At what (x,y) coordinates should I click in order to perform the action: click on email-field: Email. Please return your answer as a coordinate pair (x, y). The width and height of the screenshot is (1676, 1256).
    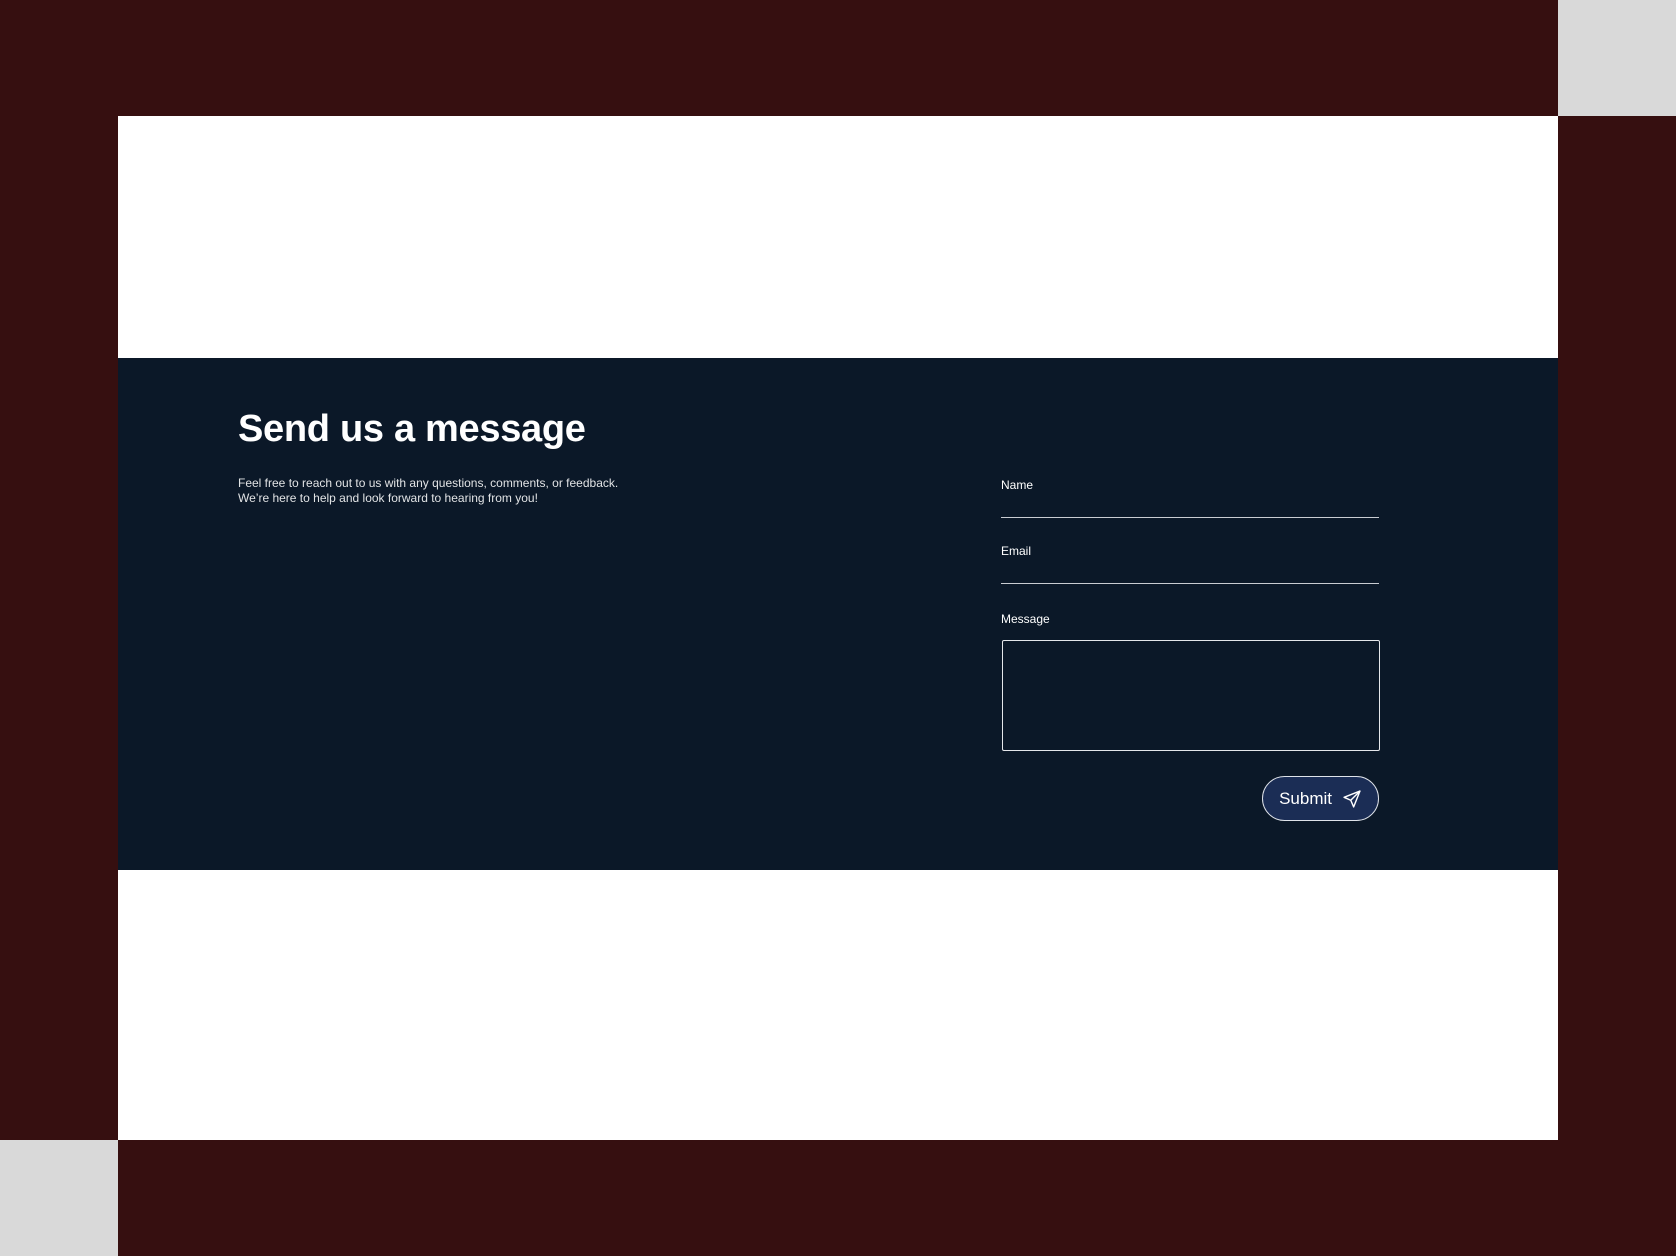
    Looking at the image, I should click on (1190, 564).